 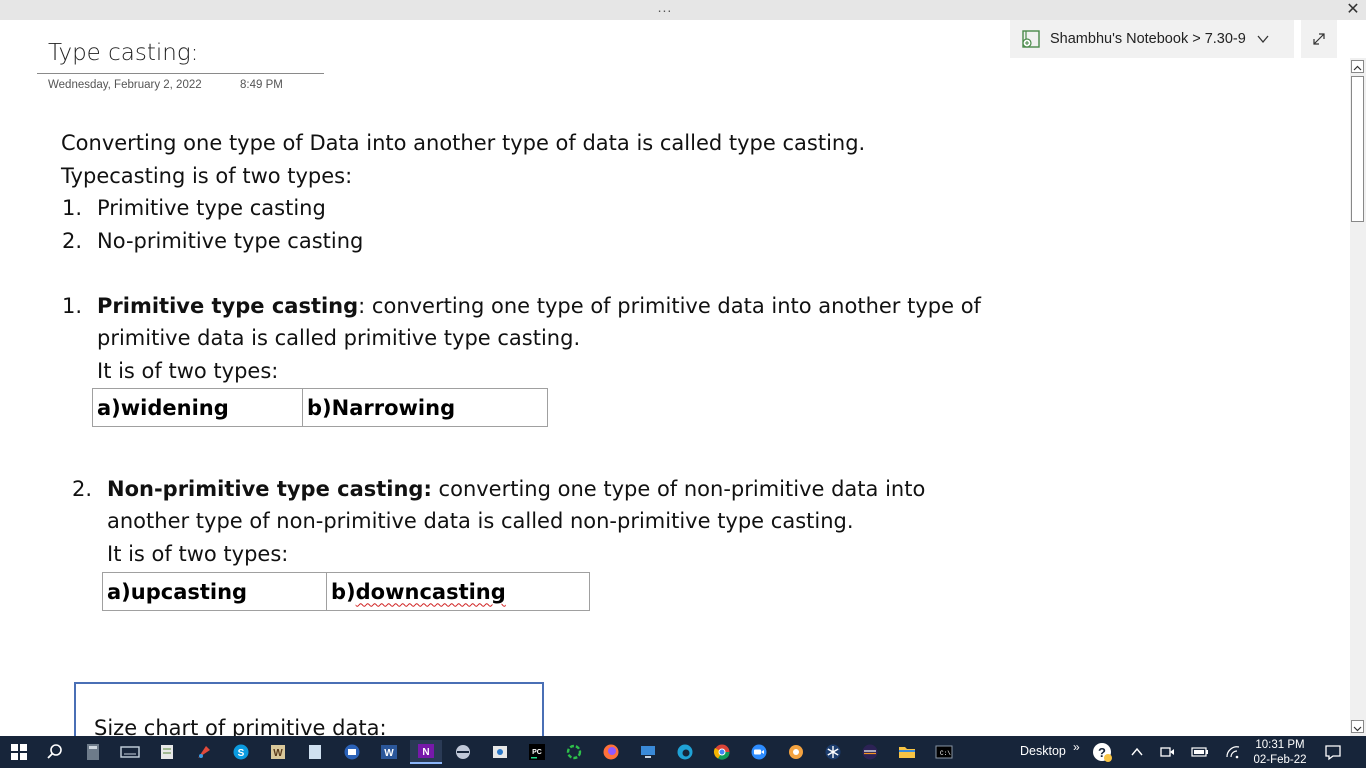 I want to click on snipping-icon, so click(x=500, y=752).